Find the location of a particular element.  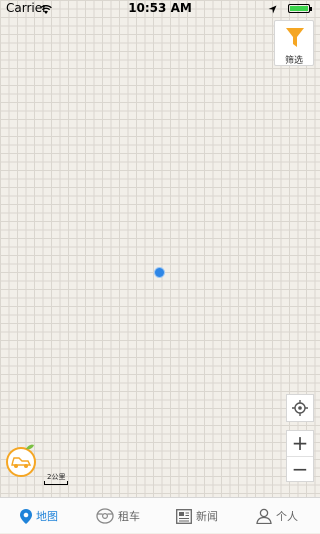

scale-bar is located at coordinates (56, 483).